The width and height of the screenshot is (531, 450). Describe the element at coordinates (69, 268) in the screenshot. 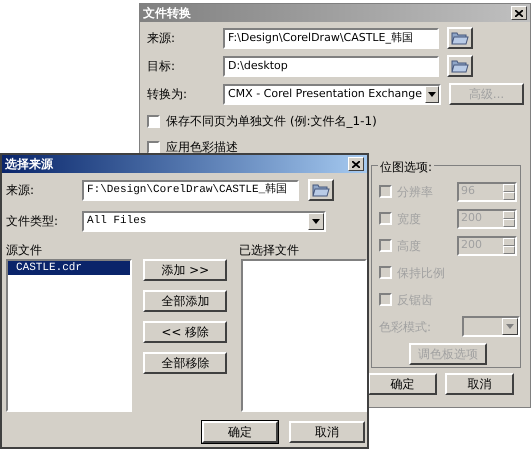

I see `list-item: CASTLE.cdr` at that location.